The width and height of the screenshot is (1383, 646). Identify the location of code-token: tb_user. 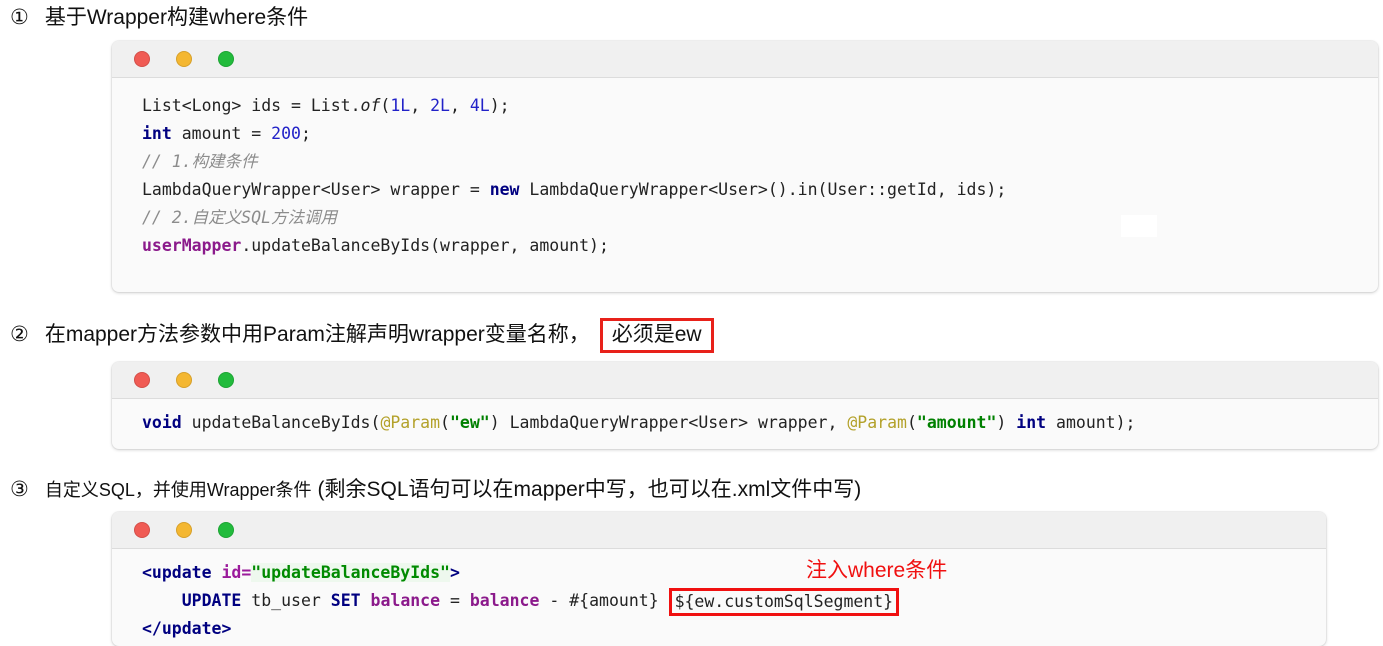
(286, 600).